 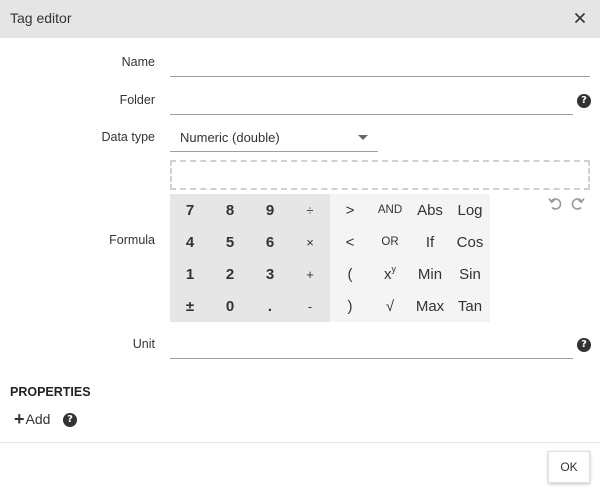 What do you see at coordinates (38, 419) in the screenshot?
I see `add-property-label: Add` at bounding box center [38, 419].